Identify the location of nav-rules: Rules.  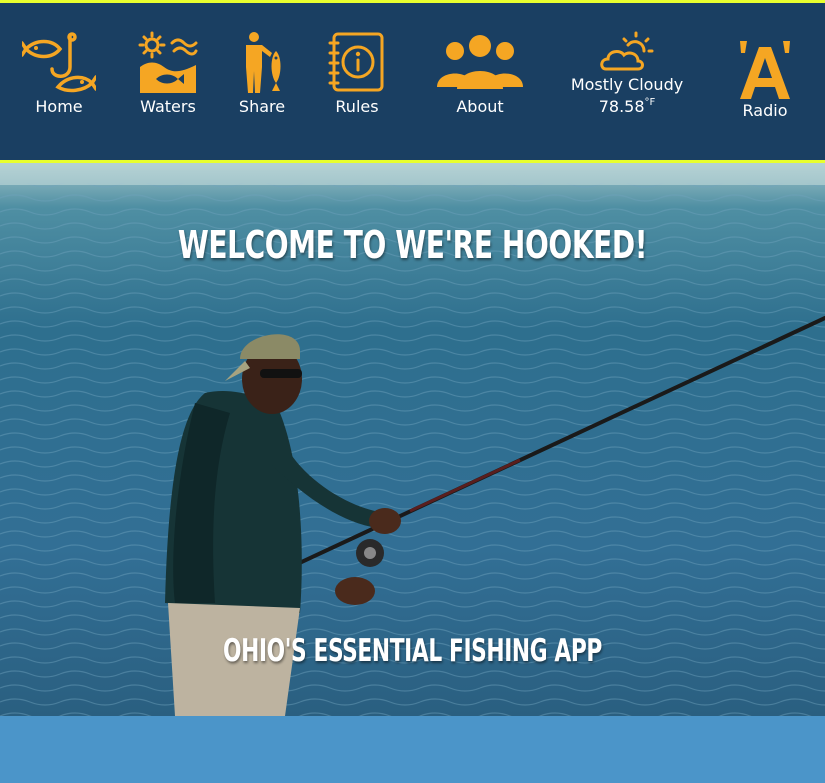
(357, 73).